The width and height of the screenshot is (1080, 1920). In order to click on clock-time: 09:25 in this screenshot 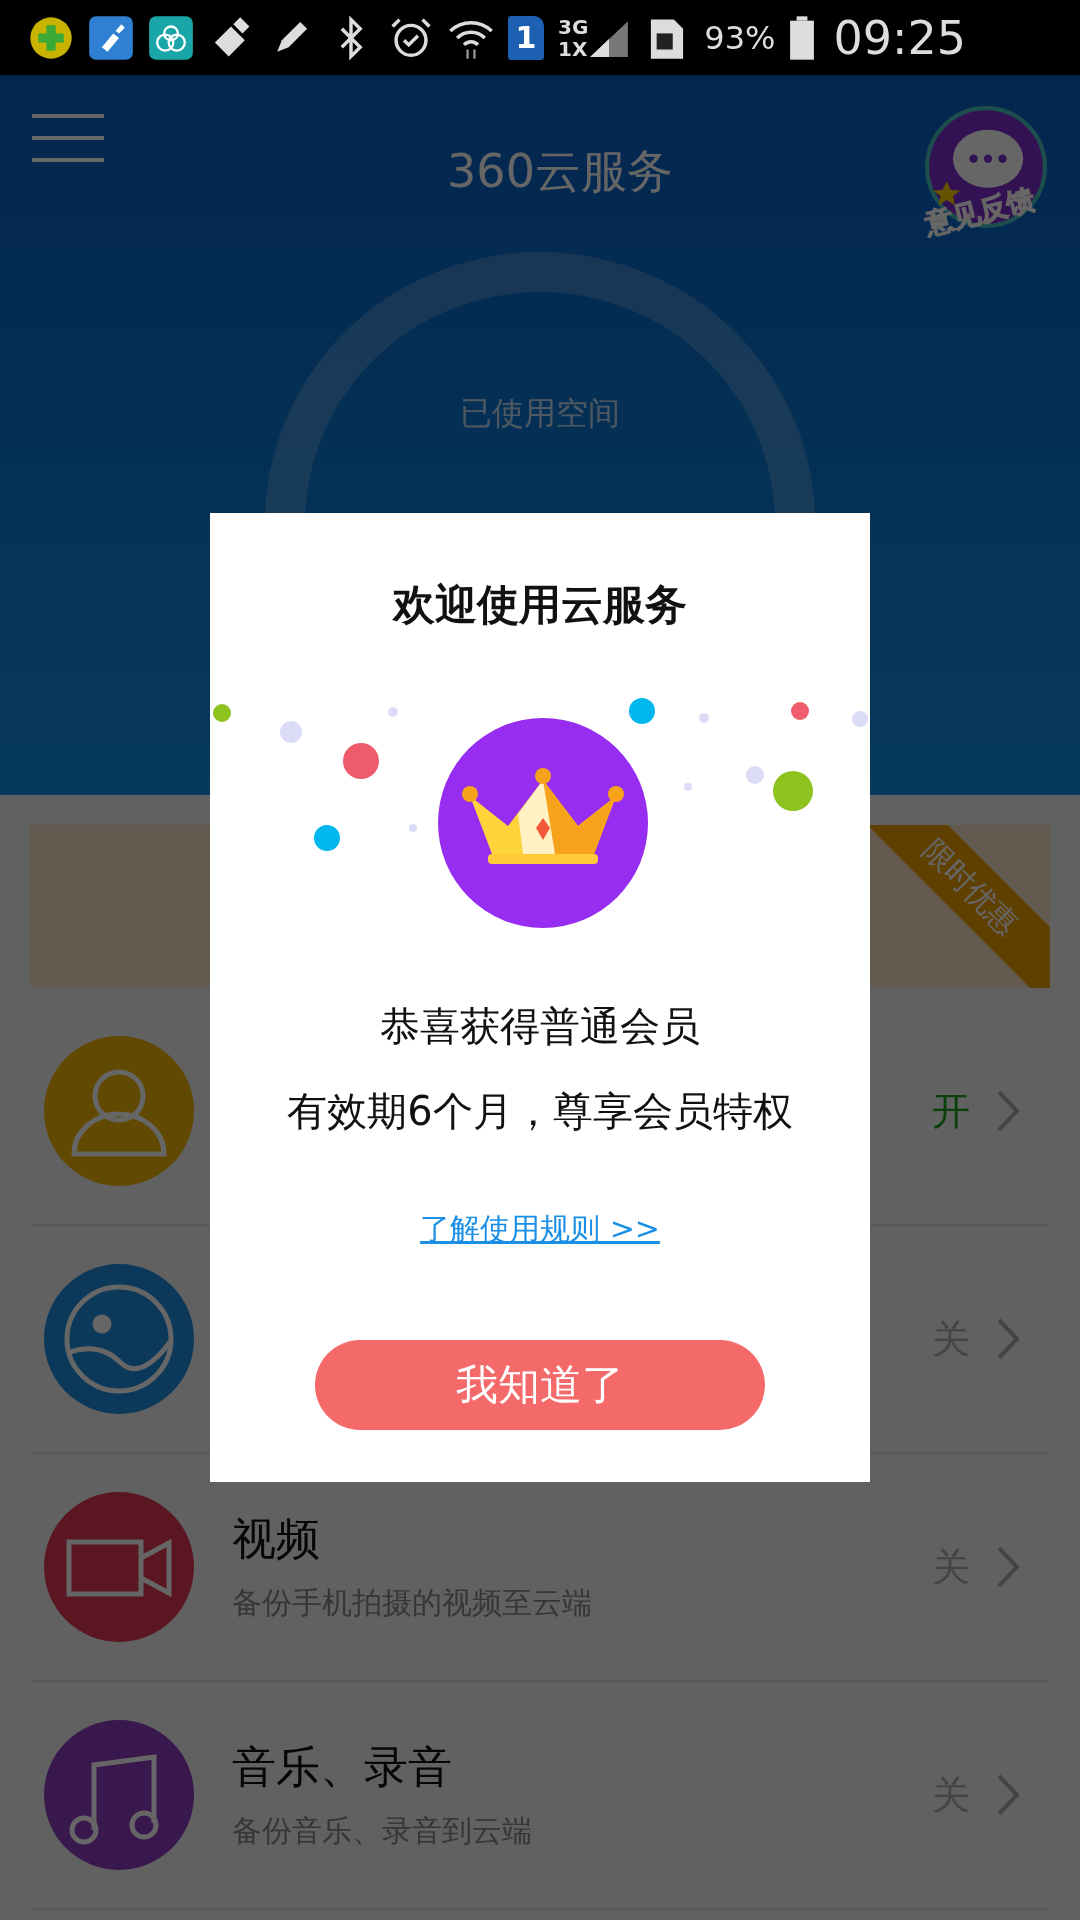, I will do `click(900, 37)`.